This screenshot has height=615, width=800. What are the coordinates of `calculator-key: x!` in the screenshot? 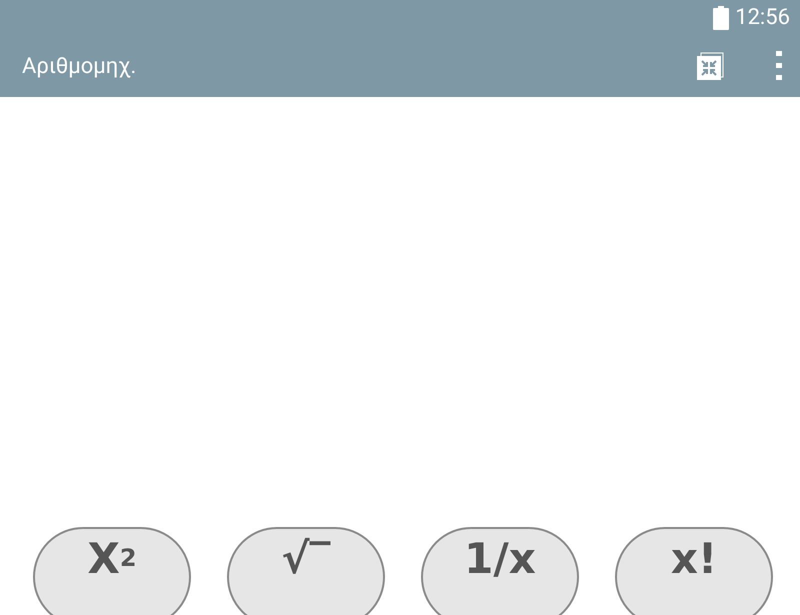 It's located at (694, 571).